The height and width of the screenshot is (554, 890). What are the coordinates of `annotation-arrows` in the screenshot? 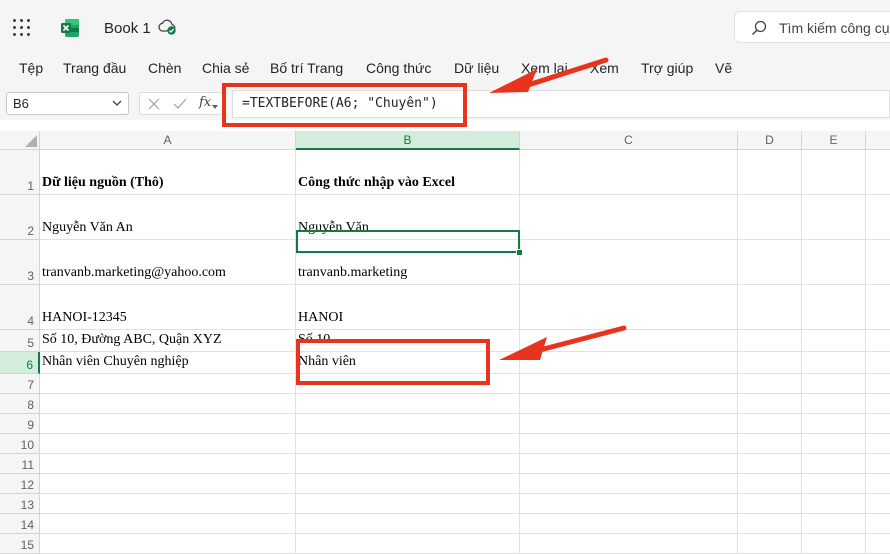 It's located at (558, 208).